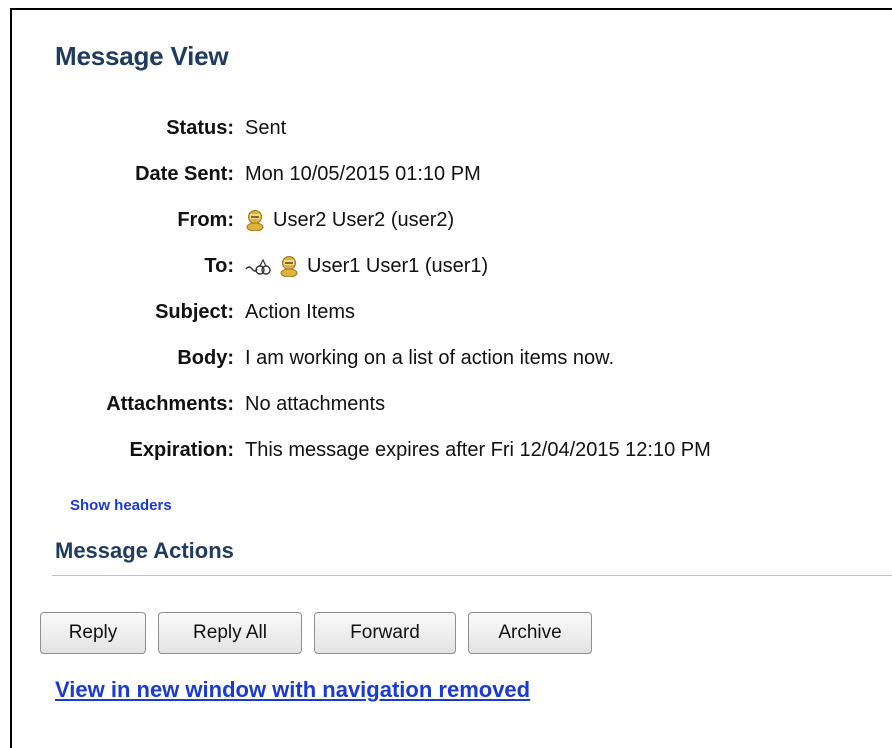  I want to click on subject-text: Action Items, so click(300, 312).